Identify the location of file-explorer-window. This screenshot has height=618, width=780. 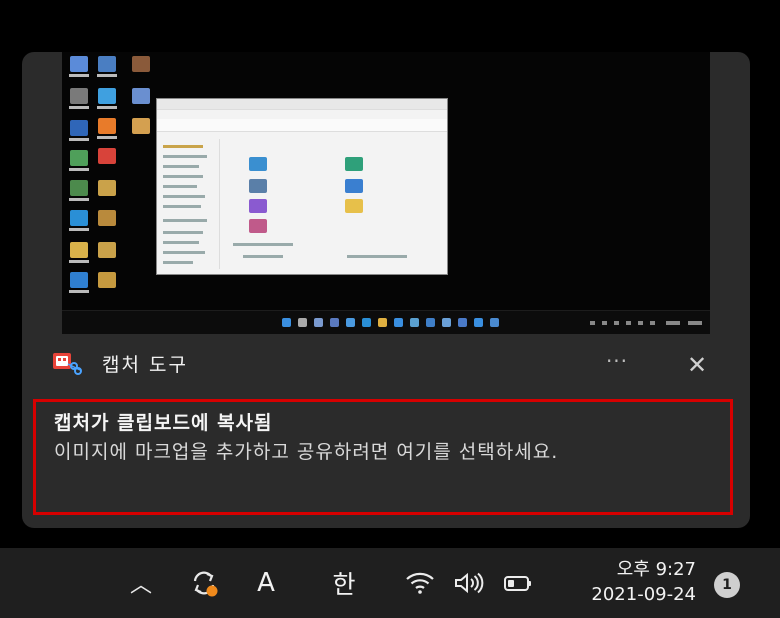
(302, 186).